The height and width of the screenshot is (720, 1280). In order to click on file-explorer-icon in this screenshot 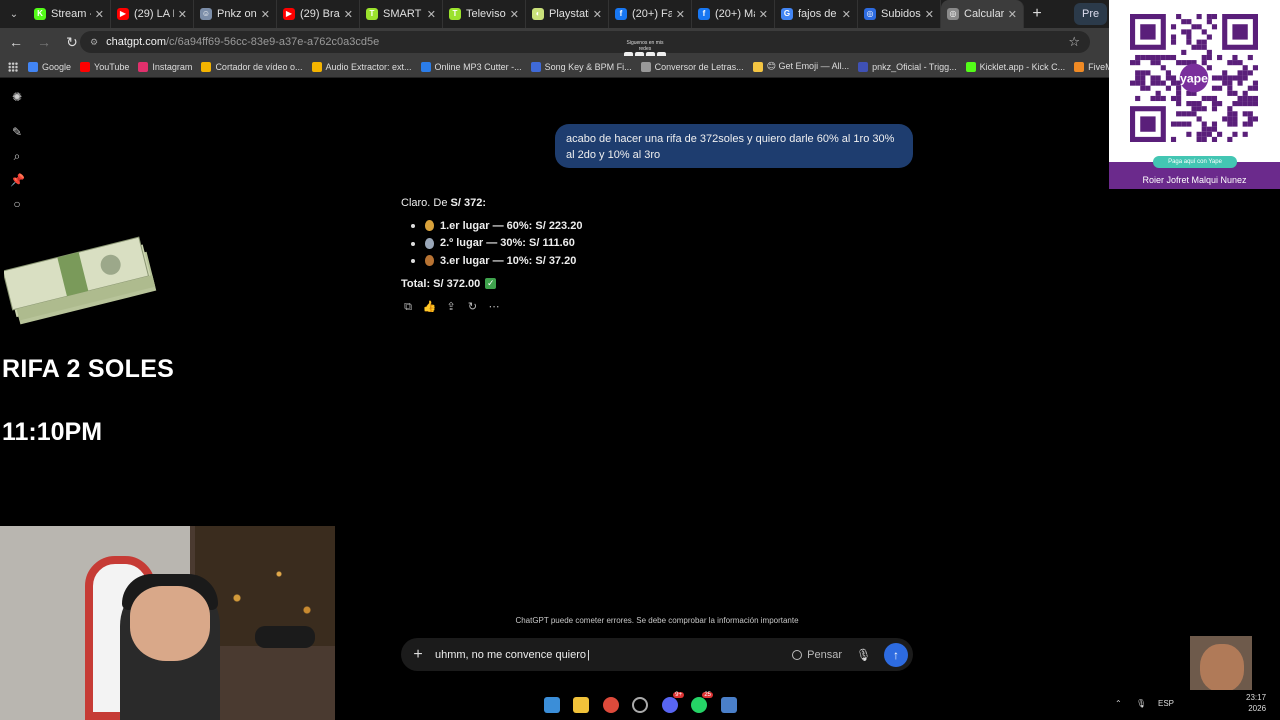, I will do `click(581, 705)`.